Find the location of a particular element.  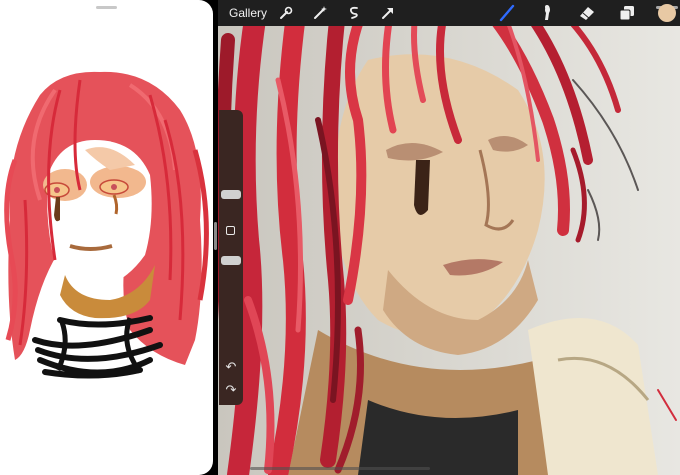

sidebar-controls: ↶ ↷ is located at coordinates (231, 257).